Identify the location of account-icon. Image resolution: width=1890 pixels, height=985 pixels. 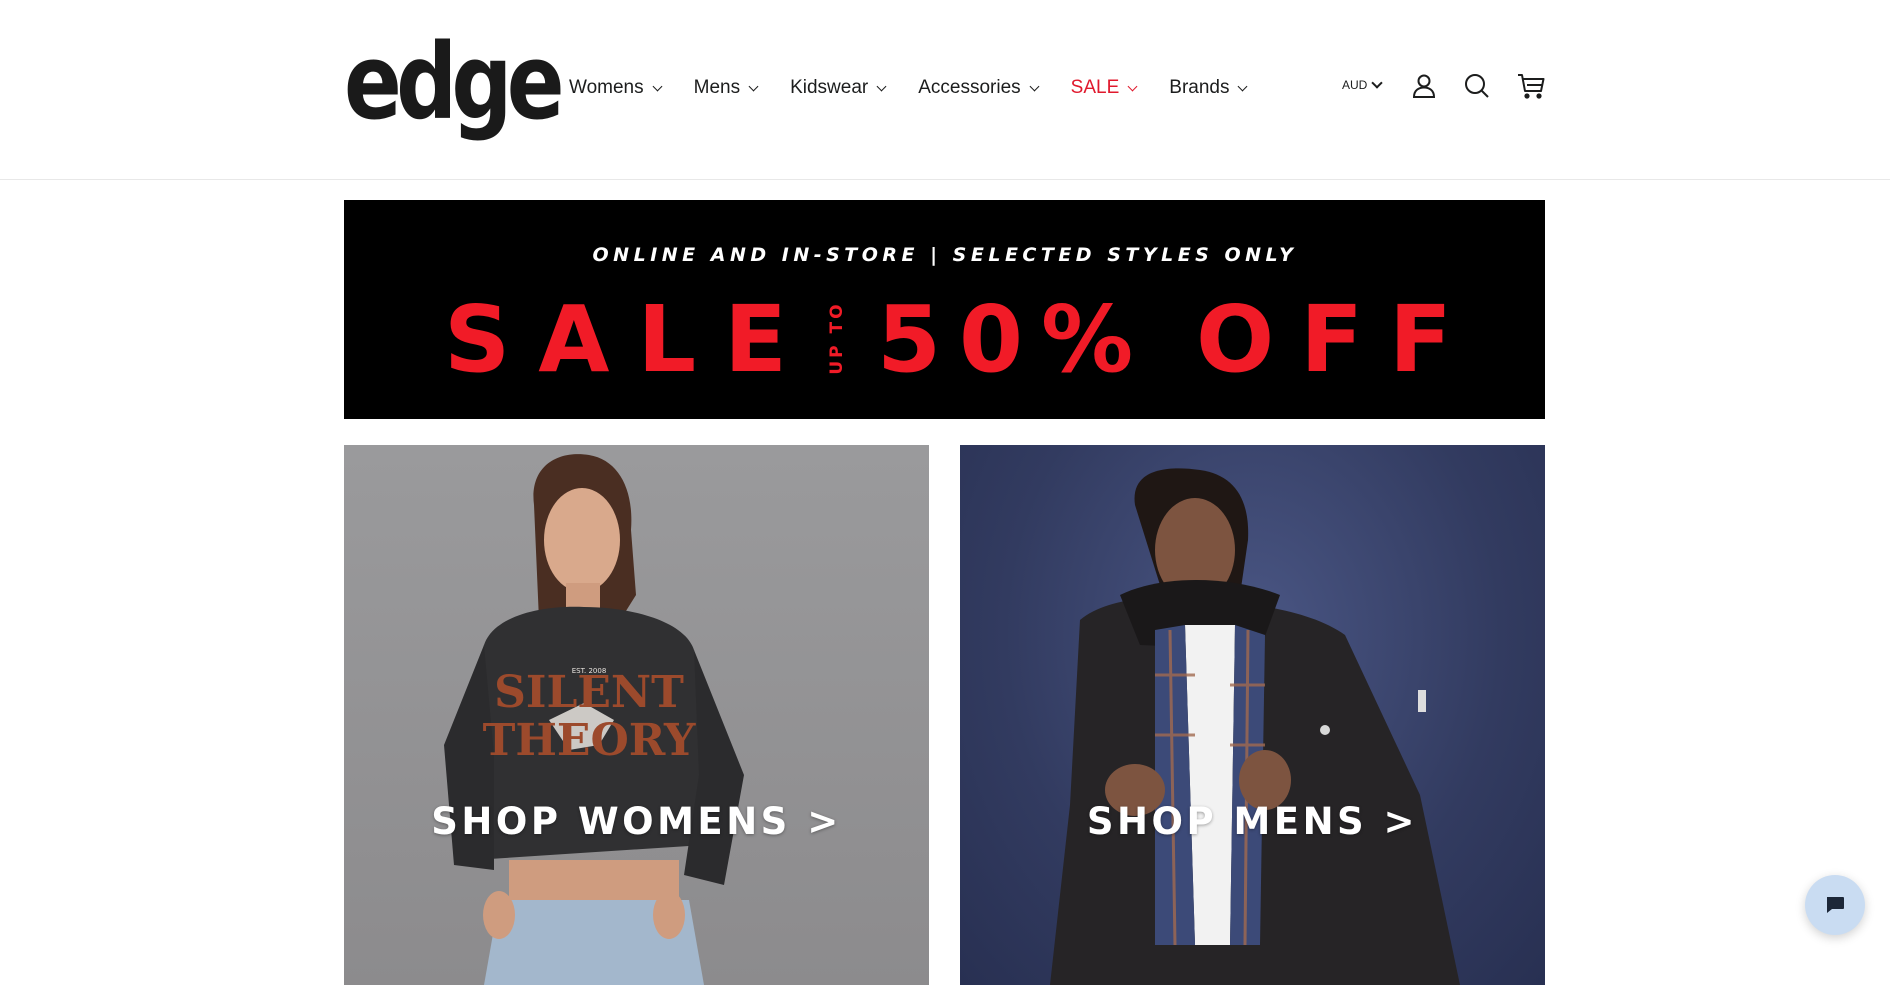
(1424, 86).